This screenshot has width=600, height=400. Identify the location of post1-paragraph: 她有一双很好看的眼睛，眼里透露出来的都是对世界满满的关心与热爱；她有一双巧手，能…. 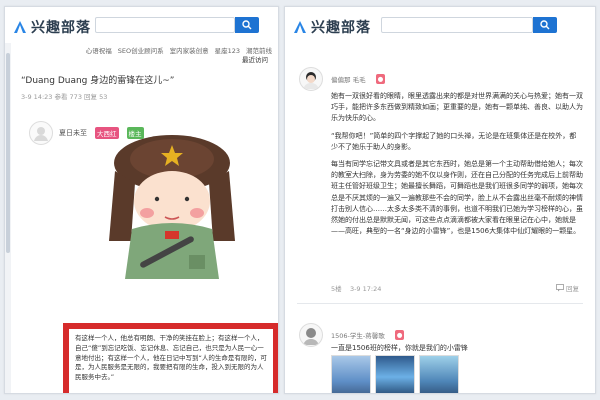
(457, 107).